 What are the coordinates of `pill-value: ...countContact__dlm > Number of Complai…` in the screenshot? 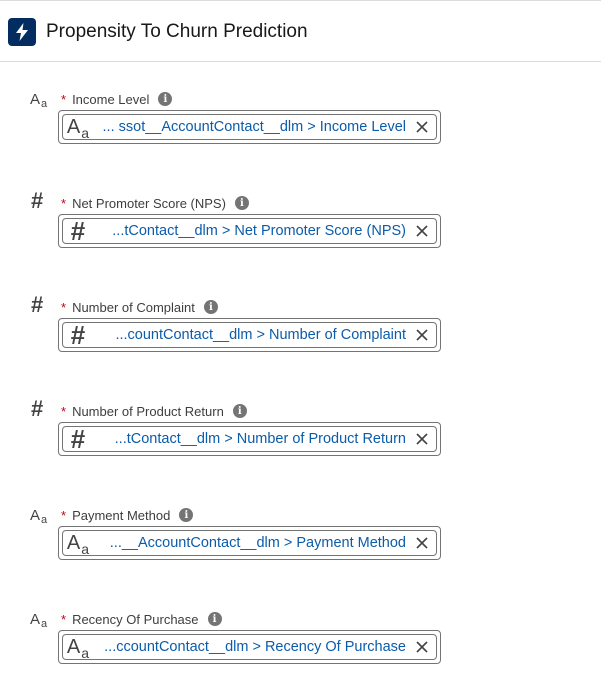 It's located at (251, 335).